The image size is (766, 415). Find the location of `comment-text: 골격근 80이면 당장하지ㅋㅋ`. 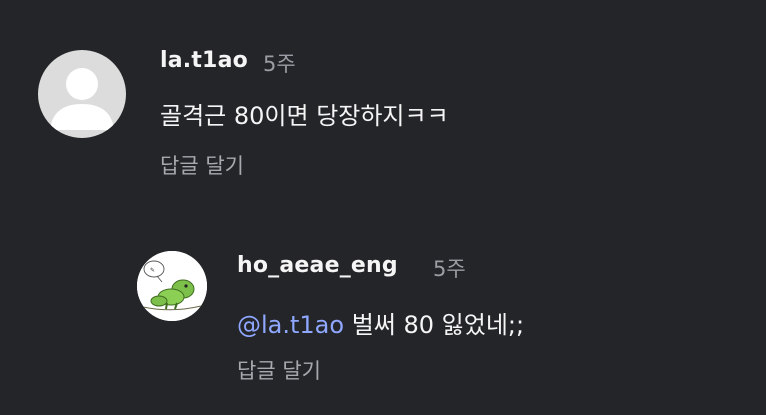

comment-text: 골격근 80이면 당장하지ㅋㅋ is located at coordinates (304, 116).